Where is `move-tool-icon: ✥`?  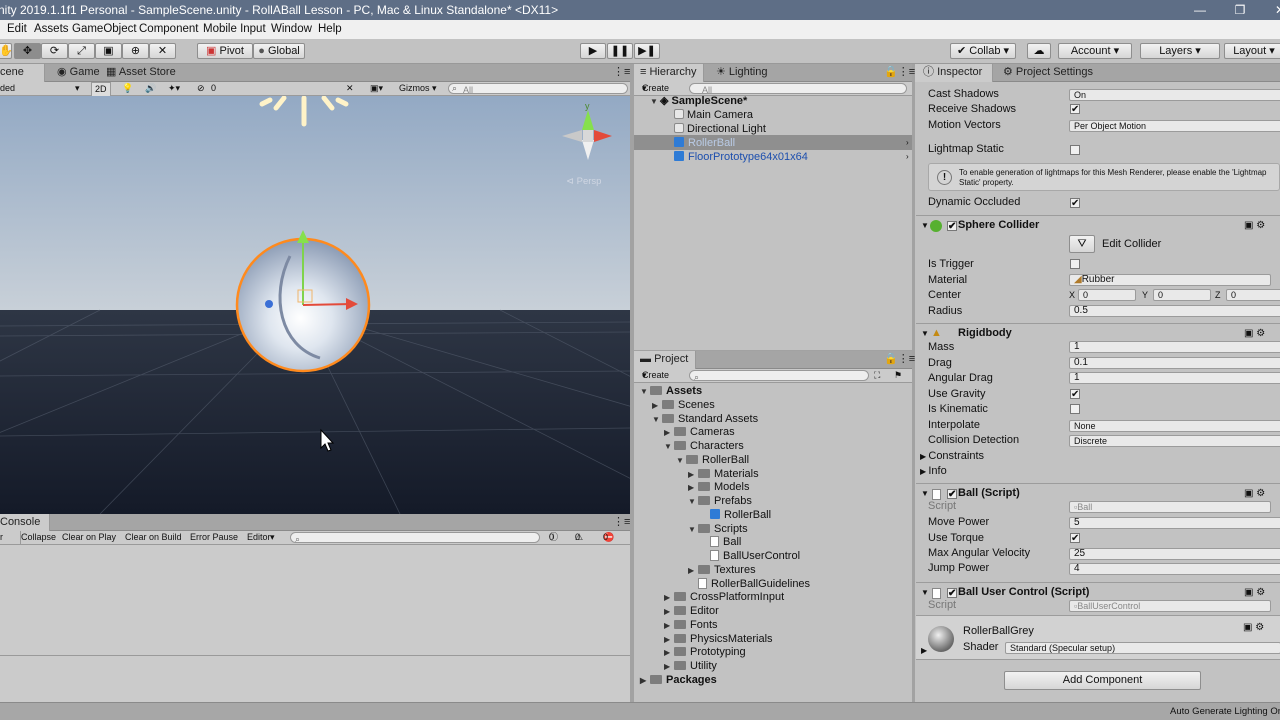 move-tool-icon: ✥ is located at coordinates (27, 51).